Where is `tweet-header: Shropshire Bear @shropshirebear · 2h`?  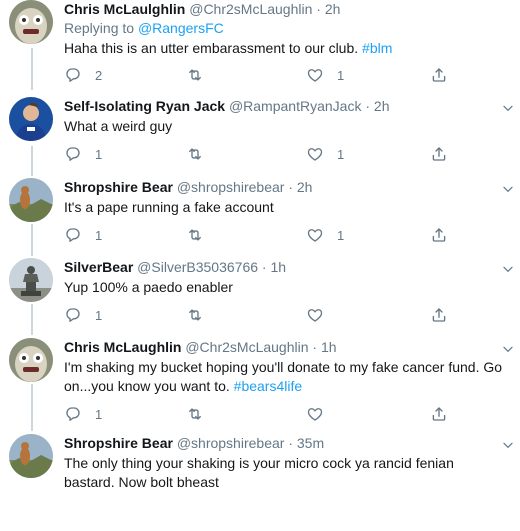 tweet-header: Shropshire Bear @shropshirebear · 2h is located at coordinates (289, 187).